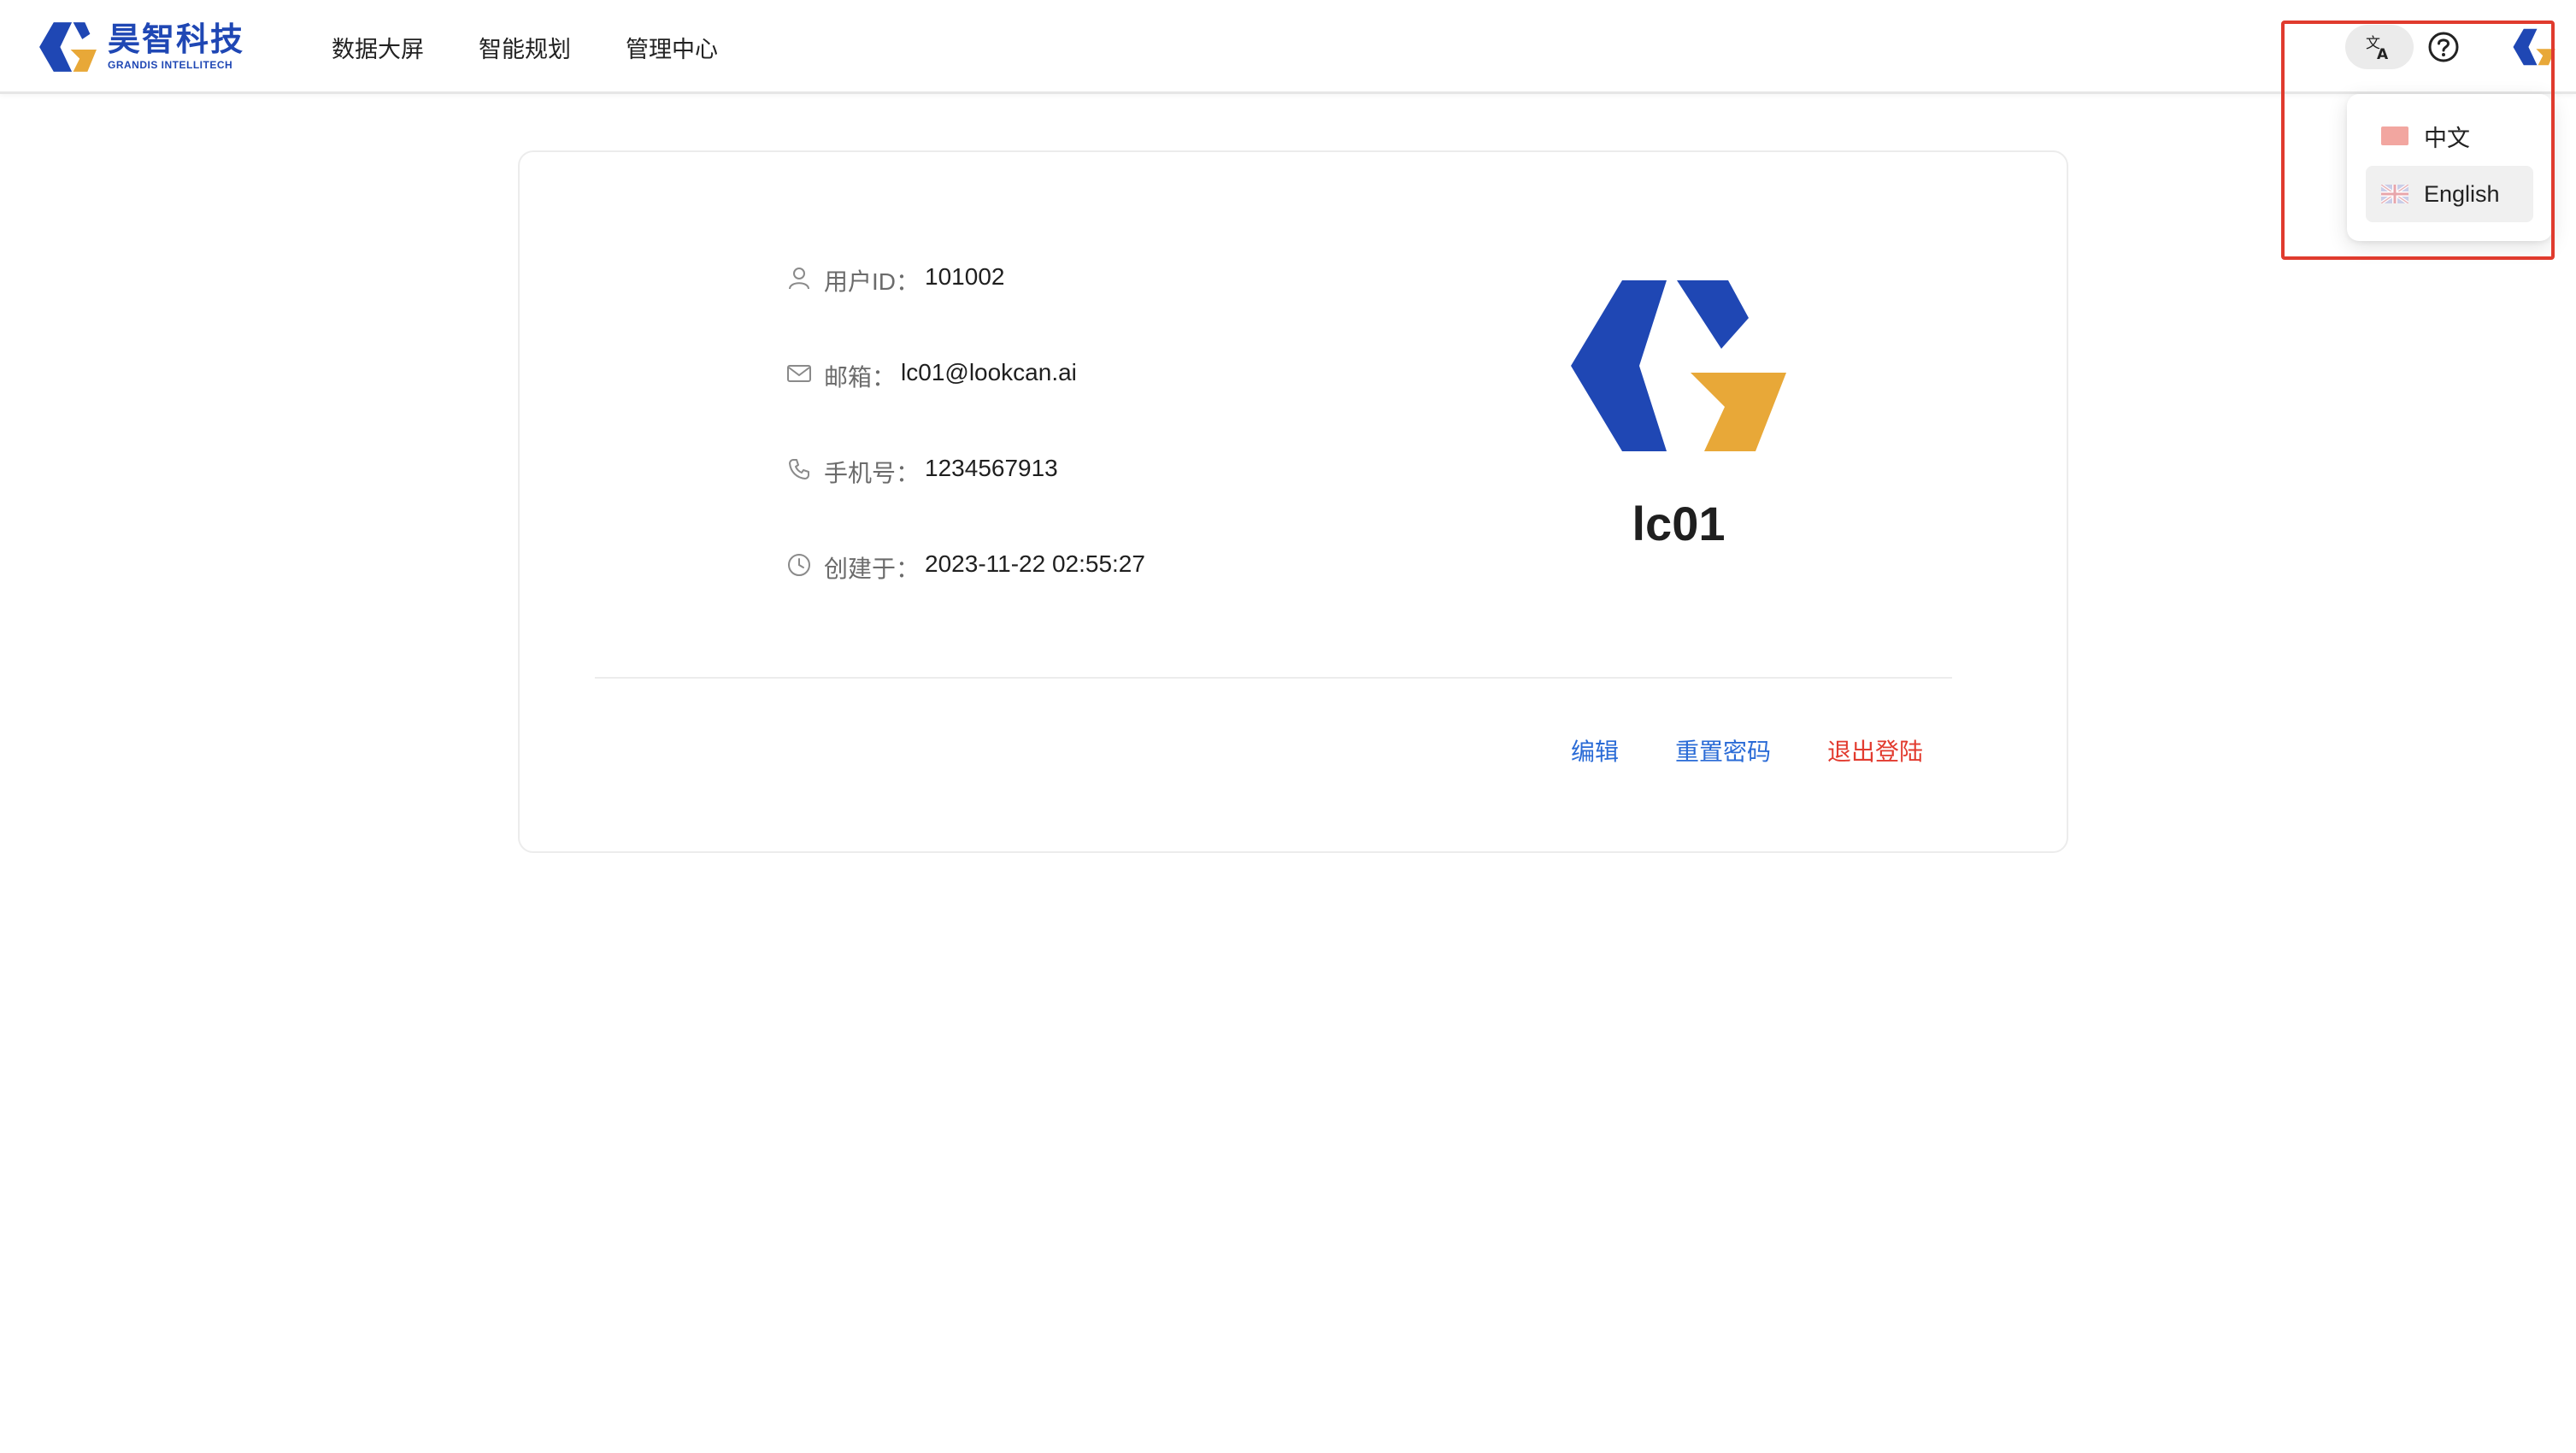 This screenshot has width=2576, height=1453. Describe the element at coordinates (1679, 524) in the screenshot. I see `profile-username: lc01` at that location.